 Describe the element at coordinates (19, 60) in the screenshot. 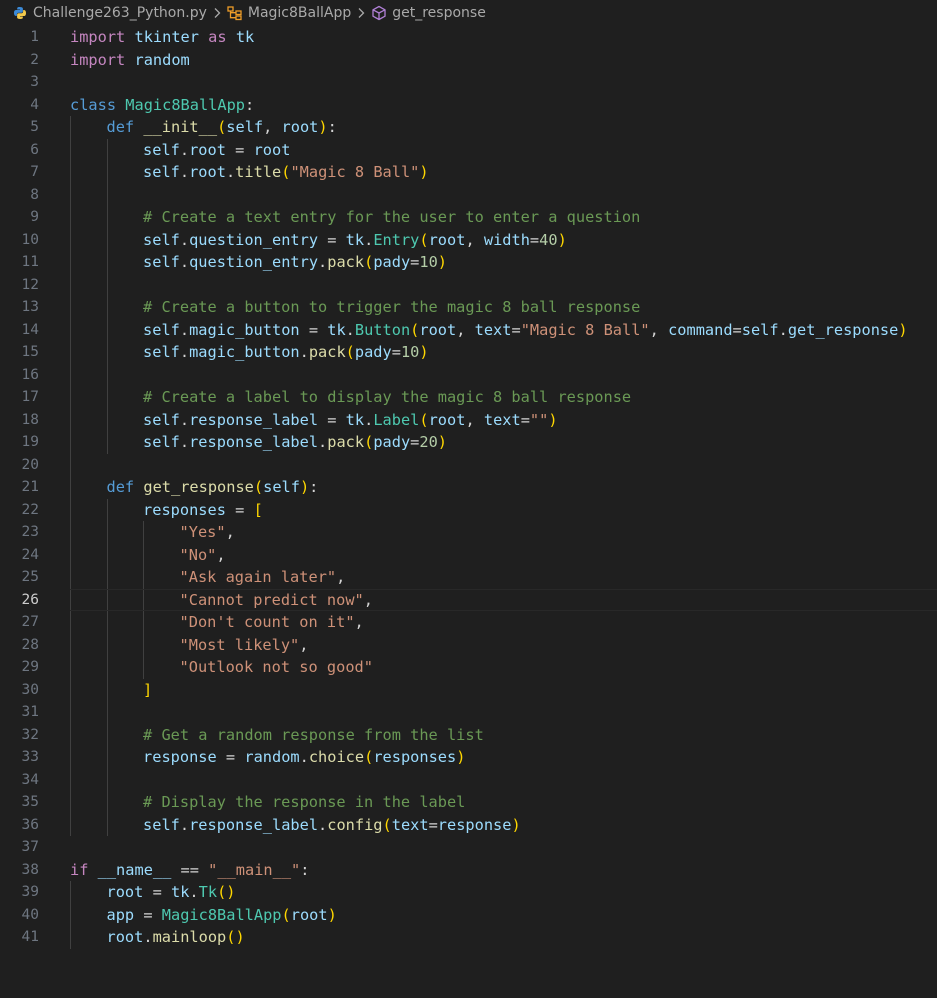

I see `line-number: 2` at that location.